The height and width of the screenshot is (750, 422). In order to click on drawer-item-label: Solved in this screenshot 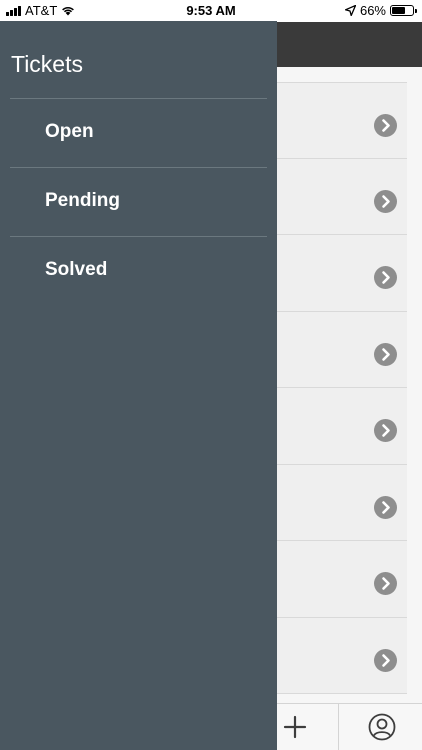, I will do `click(76, 269)`.